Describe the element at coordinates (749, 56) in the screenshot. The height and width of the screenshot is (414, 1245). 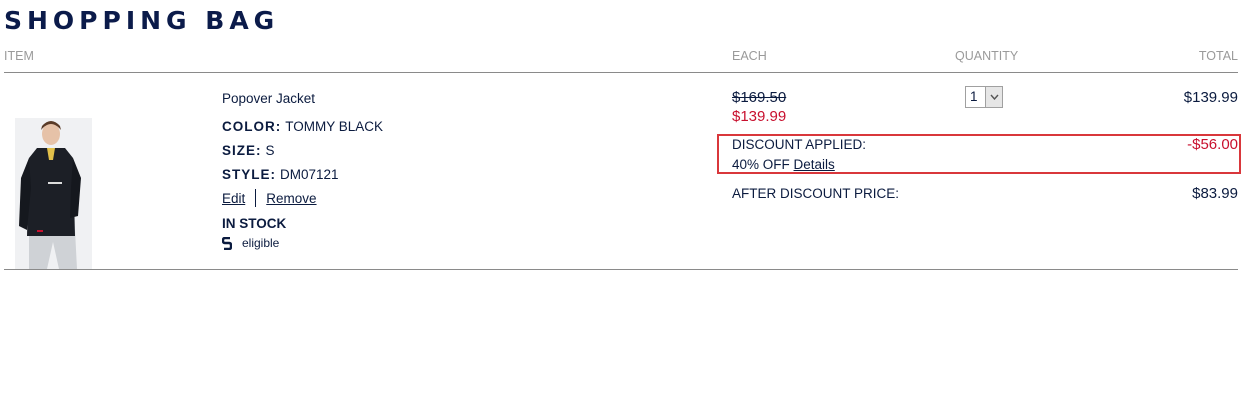
I see `column-header-each: EACH` at that location.